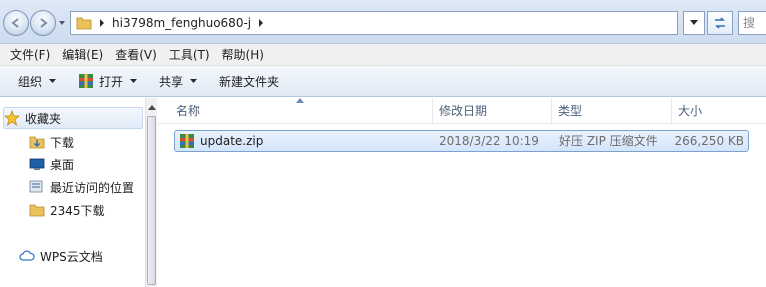 Image resolution: width=766 pixels, height=287 pixels. I want to click on menu-edit: 编辑(E), so click(82, 55).